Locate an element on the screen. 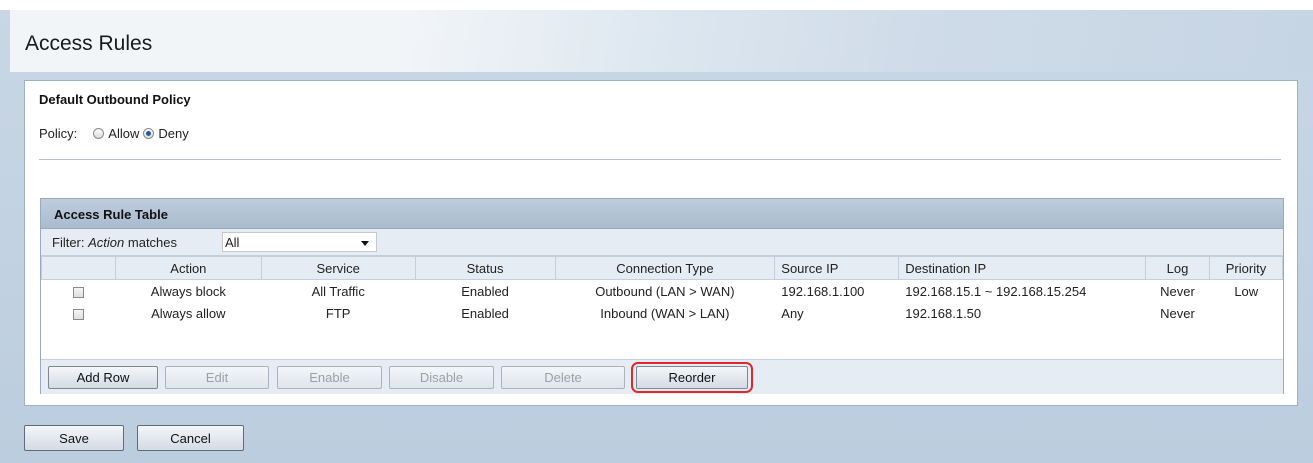  reorder-highlight is located at coordinates (692, 377).